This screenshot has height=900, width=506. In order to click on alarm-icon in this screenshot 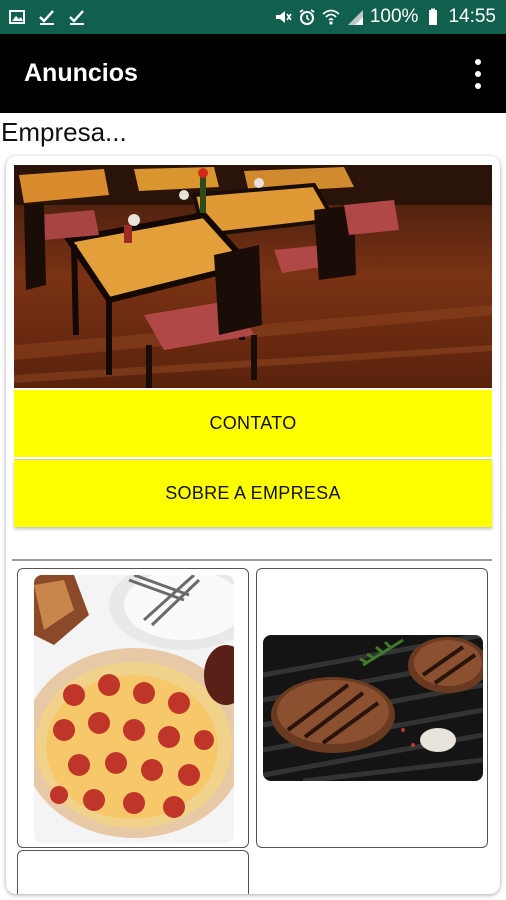, I will do `click(307, 17)`.